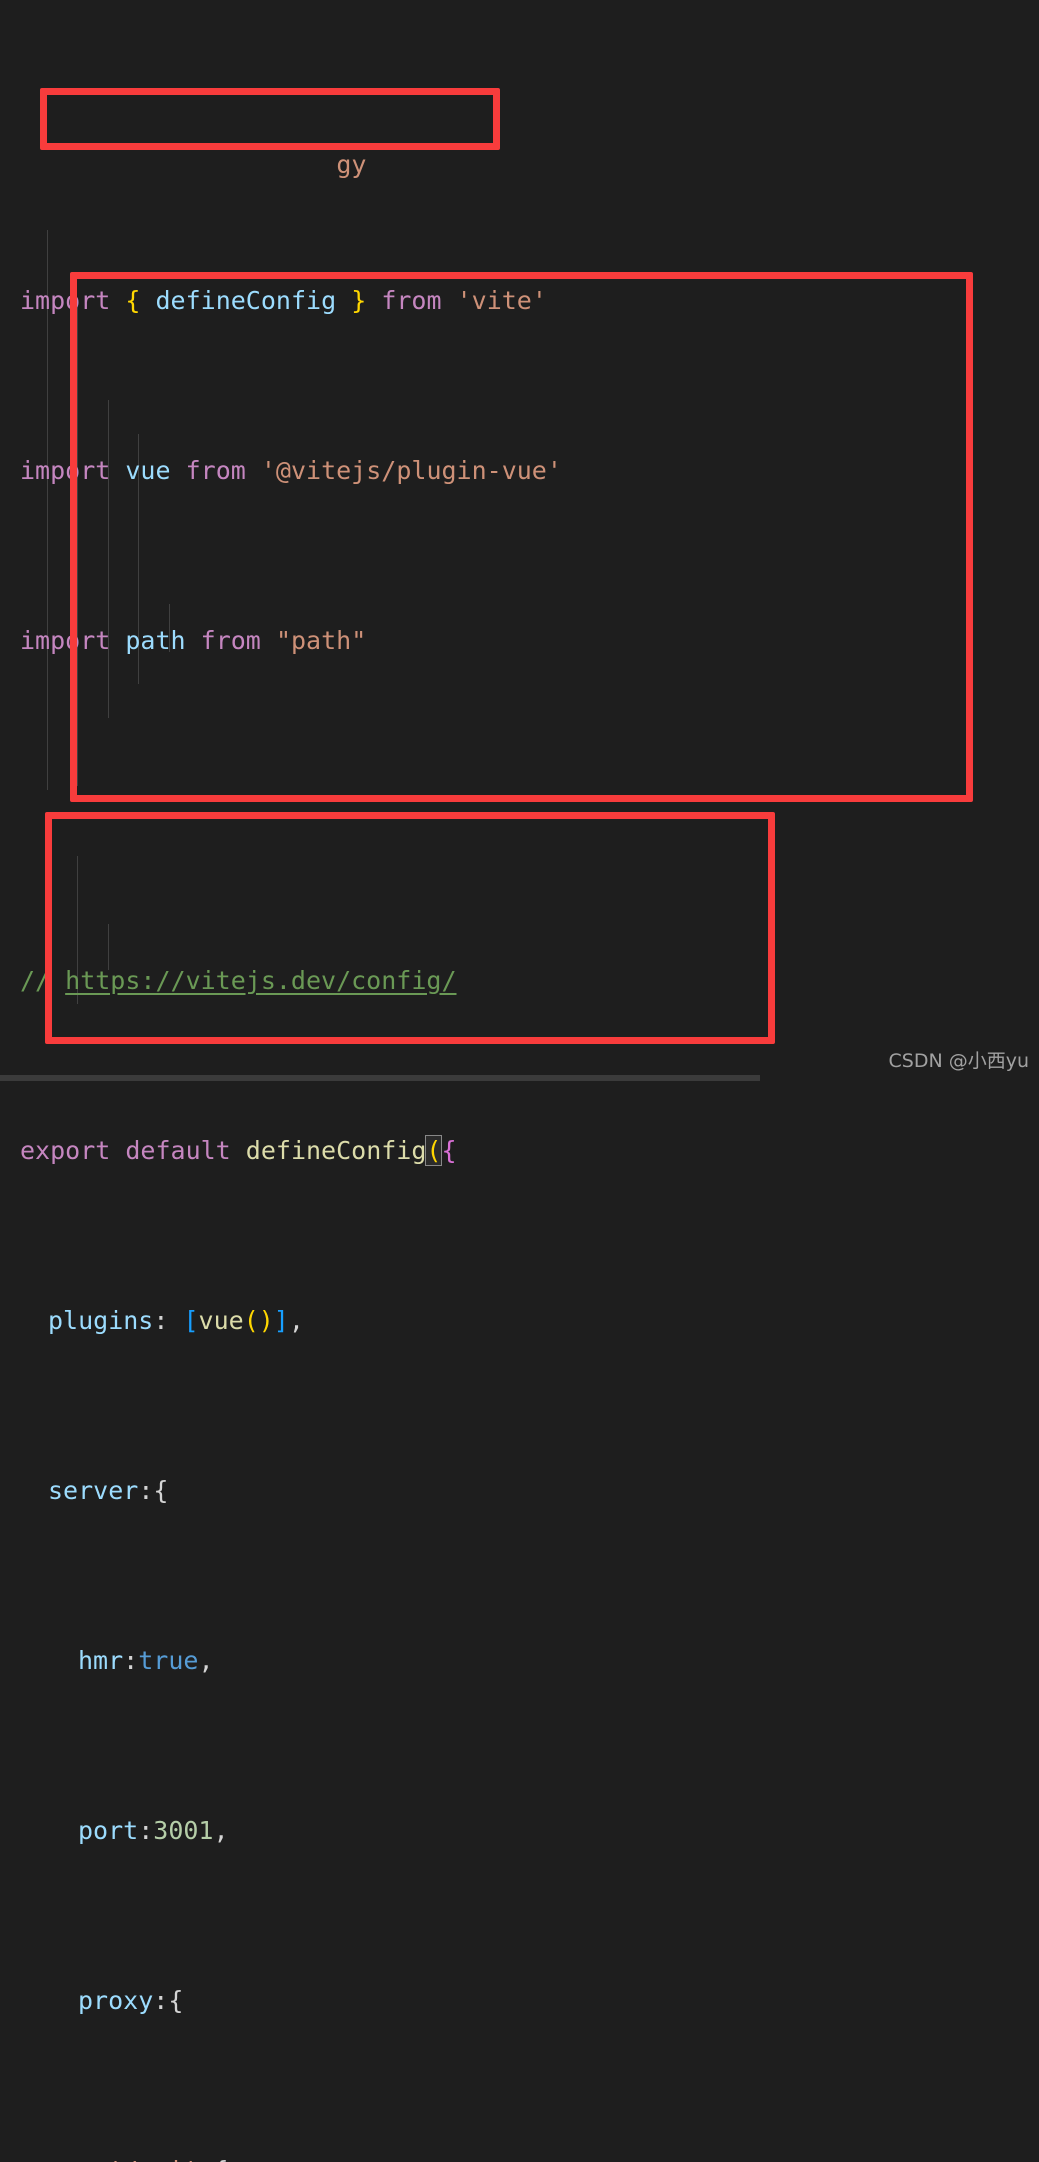 This screenshot has width=1039, height=2162. Describe the element at coordinates (519, 146) in the screenshot. I see `code-line-partial-top: gy` at that location.